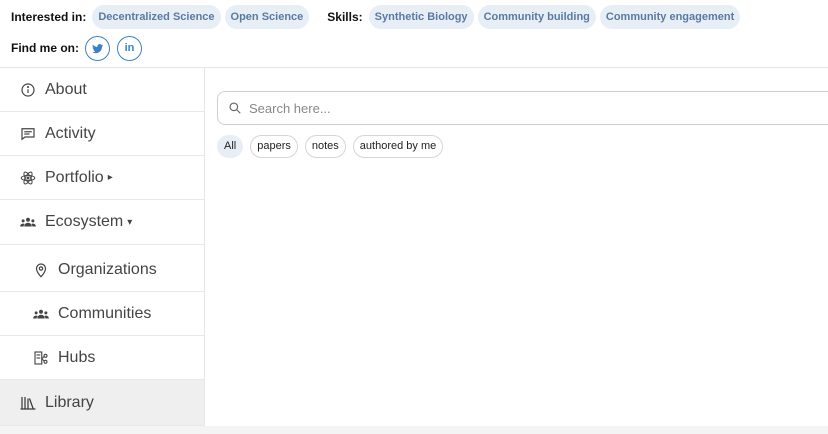 This screenshot has height=434, width=828. What do you see at coordinates (49, 17) in the screenshot?
I see `interested-label: Interested in:` at bounding box center [49, 17].